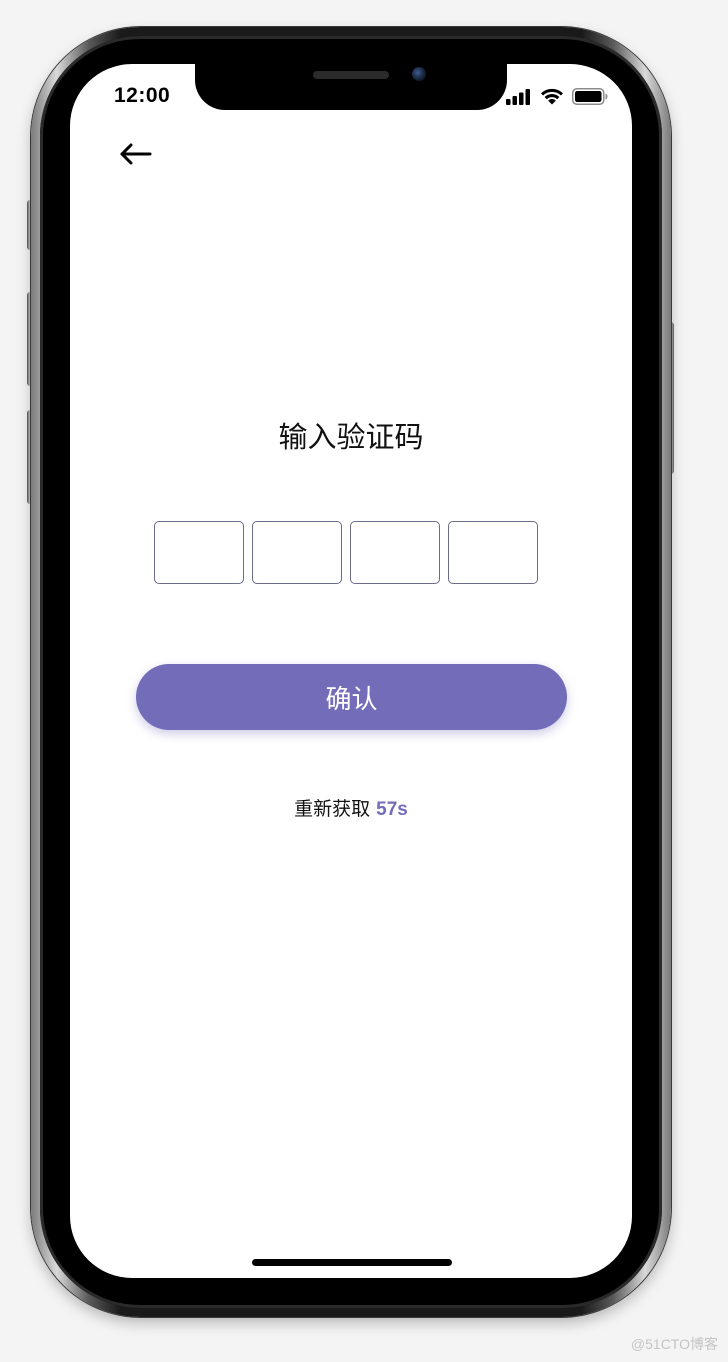 This screenshot has width=728, height=1362. Describe the element at coordinates (351, 75) in the screenshot. I see `speaker` at that location.